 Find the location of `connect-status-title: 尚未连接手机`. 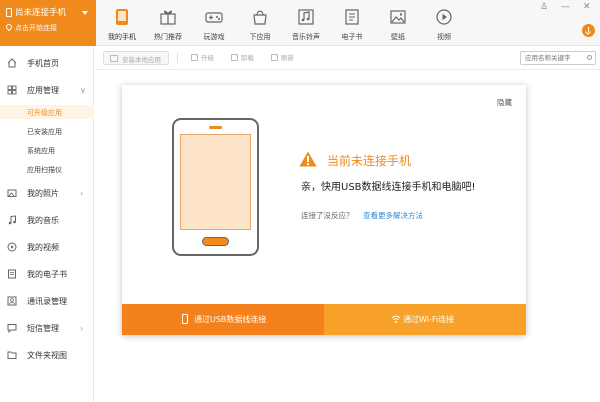

connect-status-title: 尚未连接手机 is located at coordinates (41, 13).